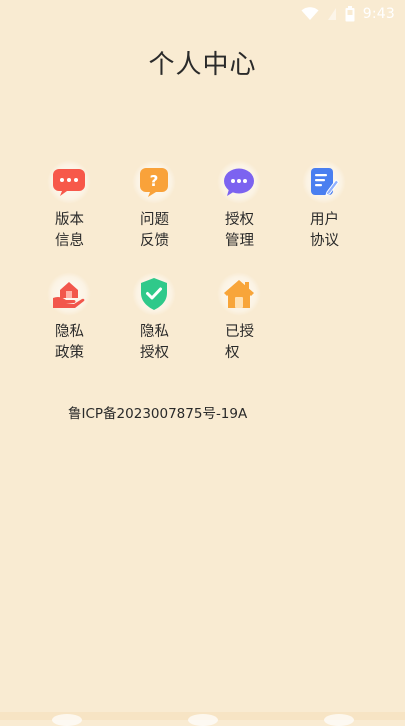 The image size is (405, 726). I want to click on hand-house-icon, so click(69, 295).